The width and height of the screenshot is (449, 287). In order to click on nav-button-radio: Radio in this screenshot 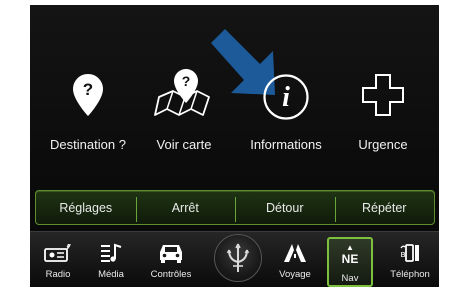, I will do `click(58, 259)`.